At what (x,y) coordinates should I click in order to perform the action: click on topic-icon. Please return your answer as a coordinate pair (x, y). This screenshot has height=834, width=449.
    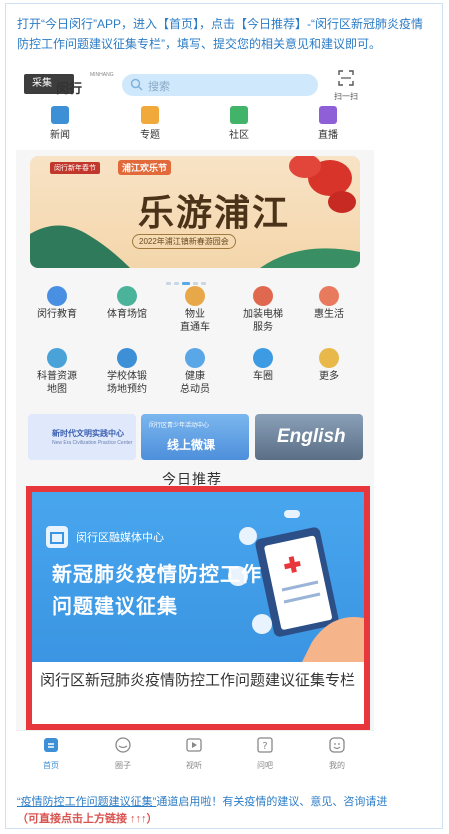
    Looking at the image, I should click on (150, 115).